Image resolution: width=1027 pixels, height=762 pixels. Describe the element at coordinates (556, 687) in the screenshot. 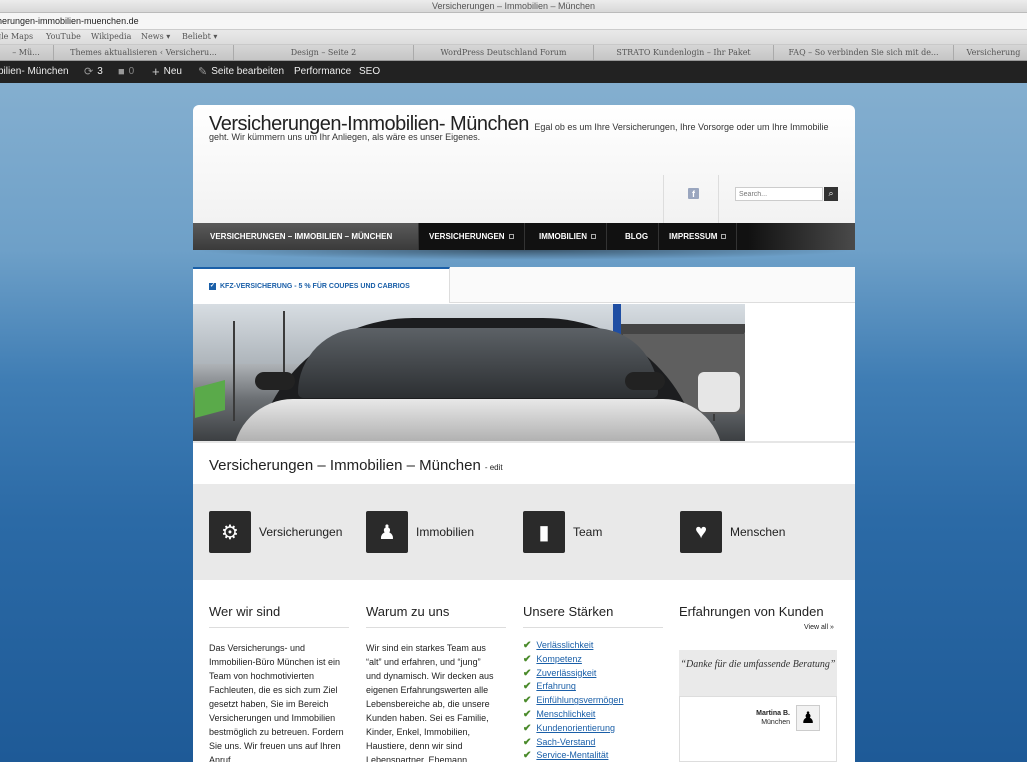

I see `strength-link: Erfahrung` at that location.